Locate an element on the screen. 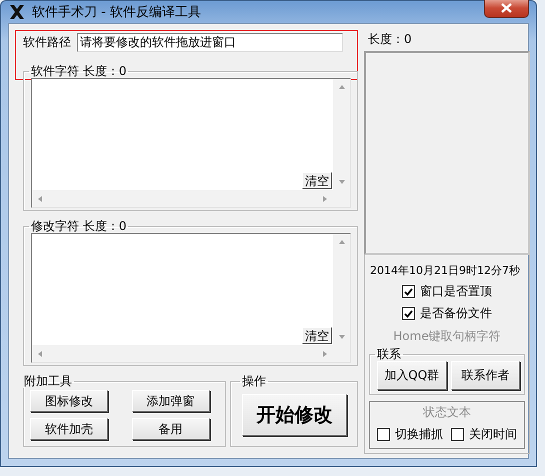  window-title: 软件手术刀 - 软件反编译工具 is located at coordinates (117, 12).